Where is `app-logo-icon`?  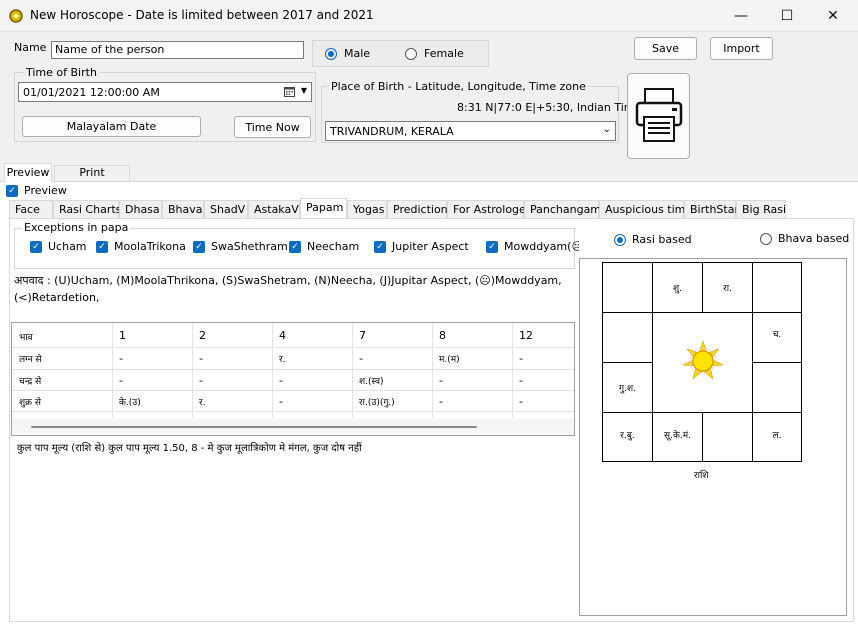
app-logo-icon is located at coordinates (16, 16).